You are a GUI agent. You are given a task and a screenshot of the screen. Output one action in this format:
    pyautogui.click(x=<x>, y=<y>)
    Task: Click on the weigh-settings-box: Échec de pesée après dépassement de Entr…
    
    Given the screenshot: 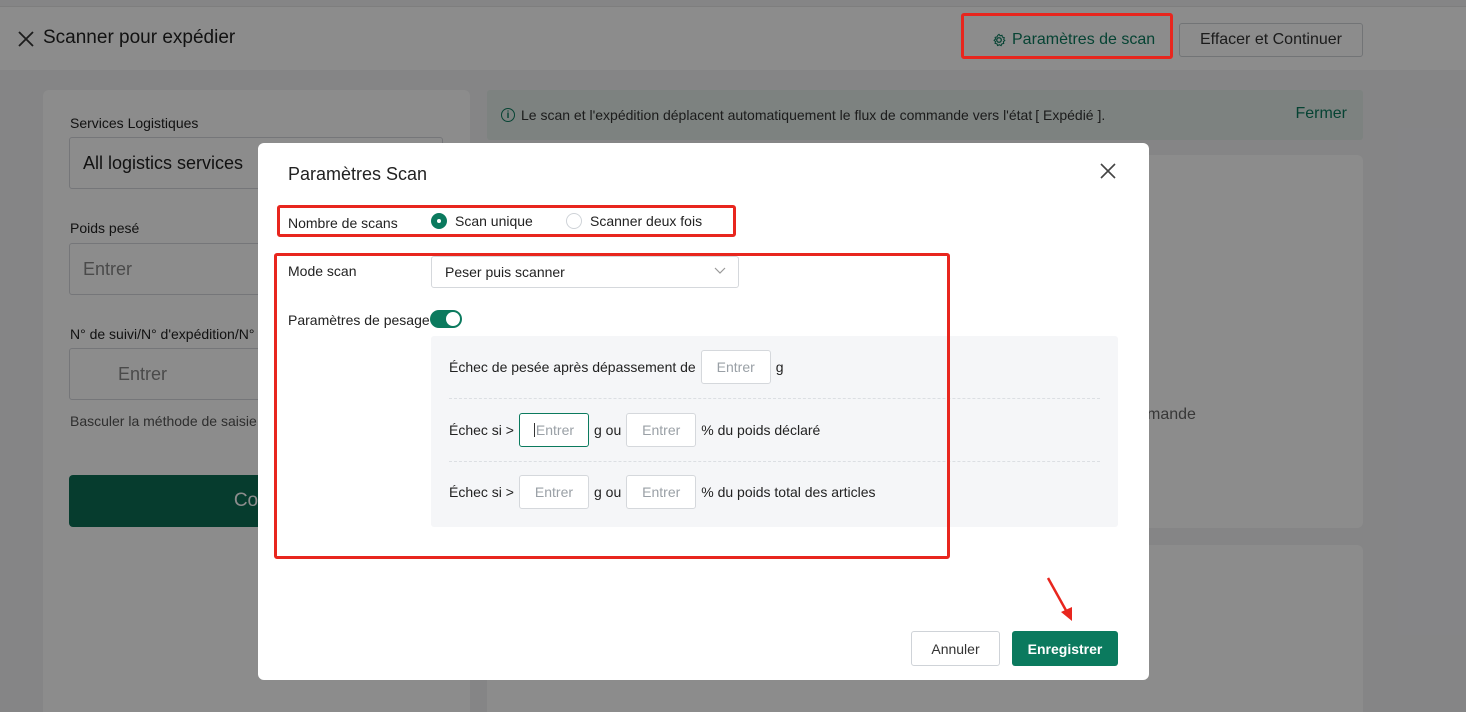 What is the action you would take?
    pyautogui.click(x=774, y=431)
    